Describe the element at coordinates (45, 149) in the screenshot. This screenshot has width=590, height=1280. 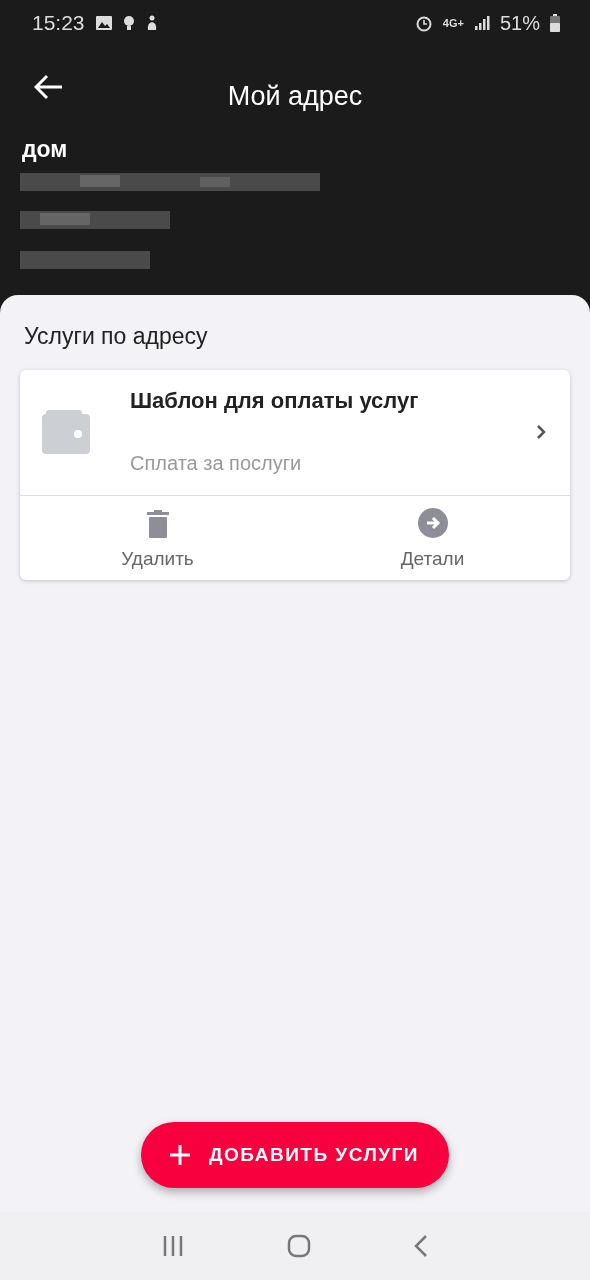
I see `address-label: дом` at that location.